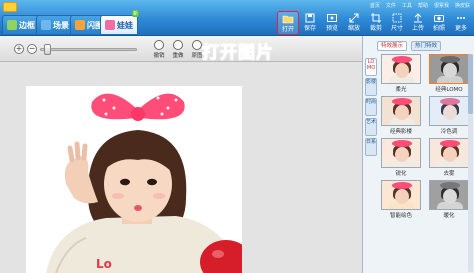 This screenshot has height=273, width=474. Describe the element at coordinates (88, 49) in the screenshot. I see `zoom-slider` at that location.